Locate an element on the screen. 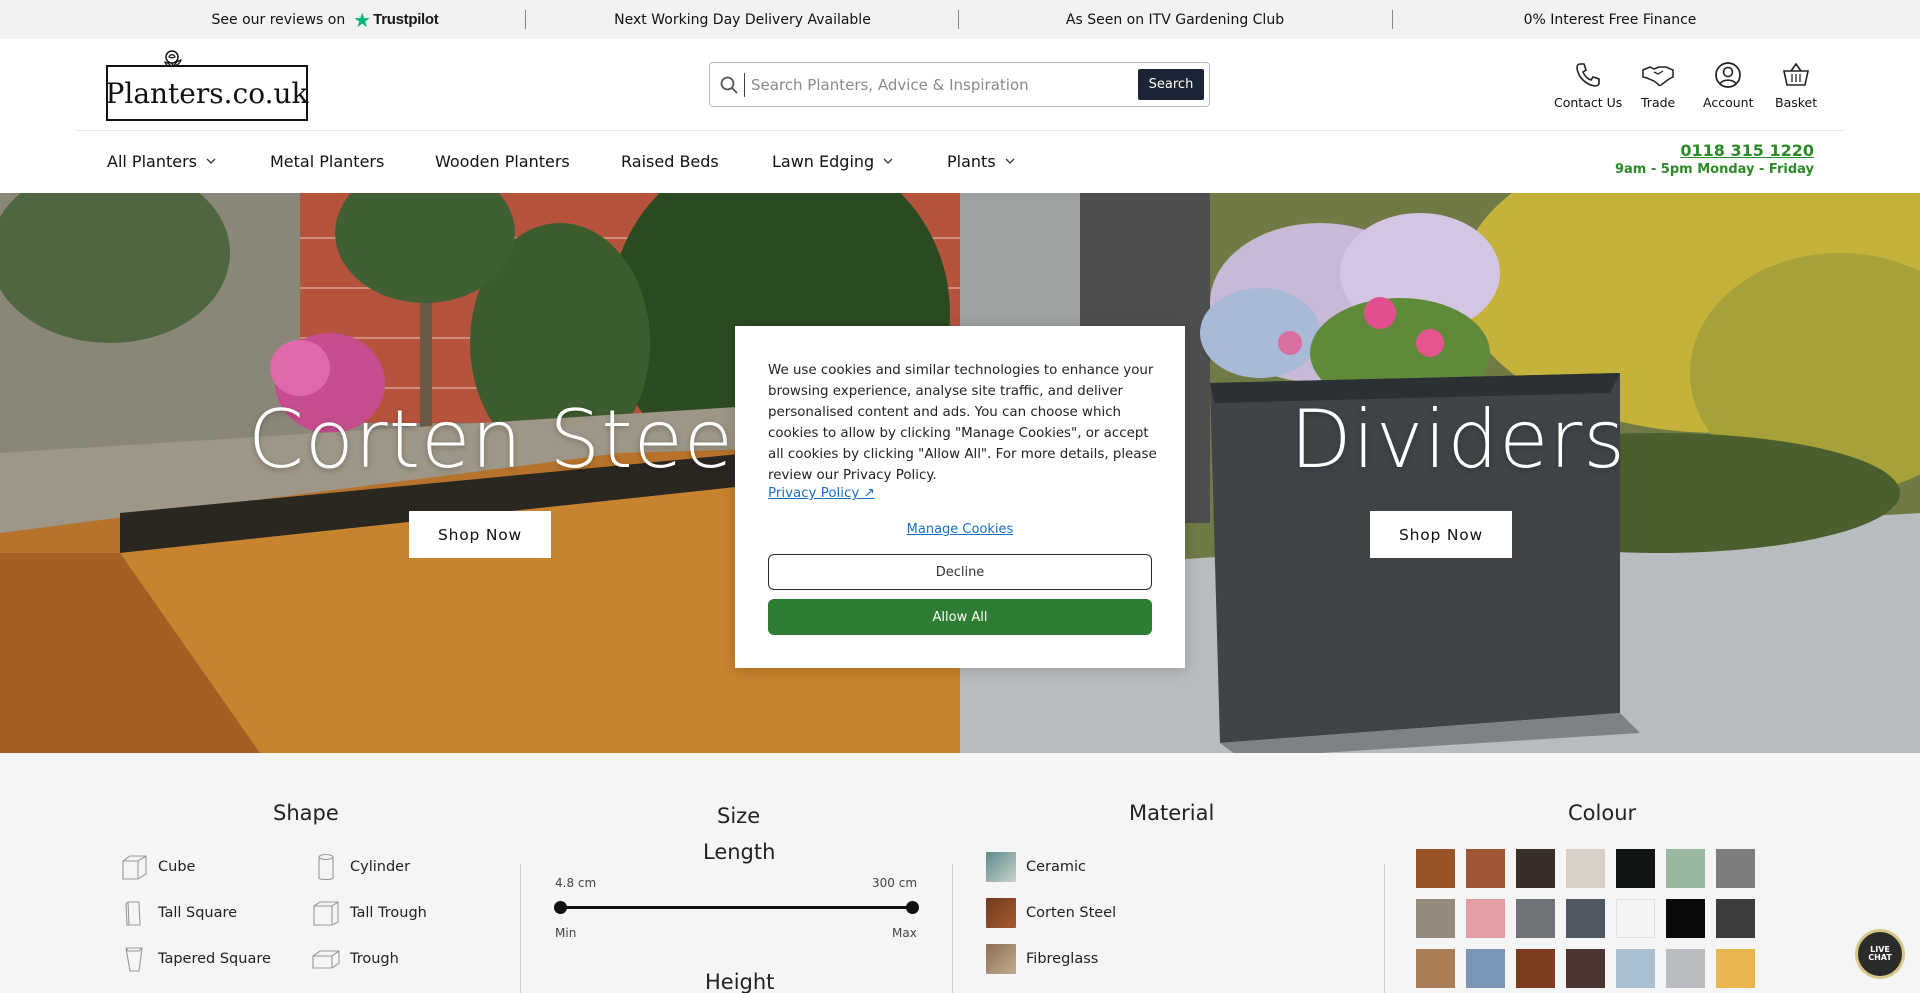 This screenshot has width=1920, height=993. length-slider-track is located at coordinates (735, 907).